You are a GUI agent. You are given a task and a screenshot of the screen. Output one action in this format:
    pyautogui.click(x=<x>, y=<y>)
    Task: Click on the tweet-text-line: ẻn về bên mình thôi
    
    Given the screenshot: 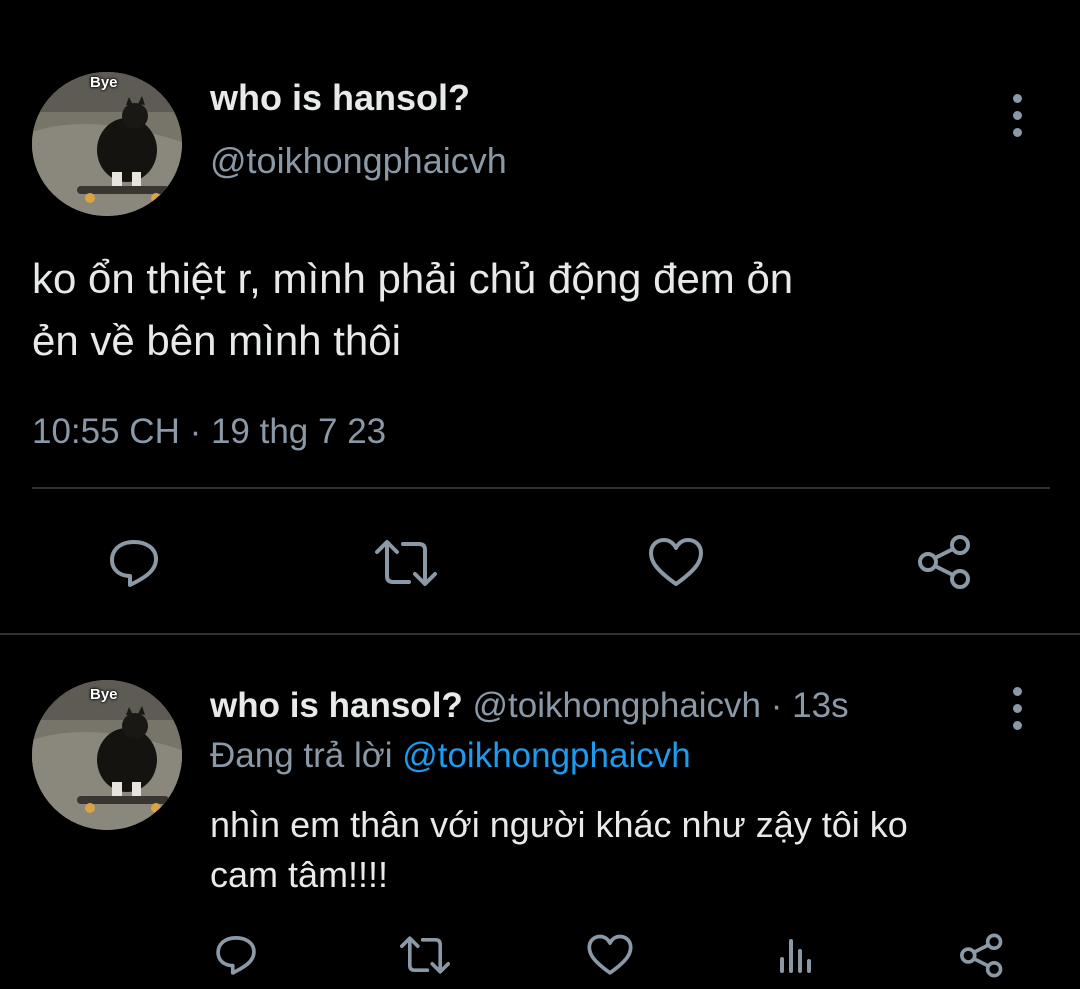 What is the action you would take?
    pyautogui.click(x=216, y=340)
    